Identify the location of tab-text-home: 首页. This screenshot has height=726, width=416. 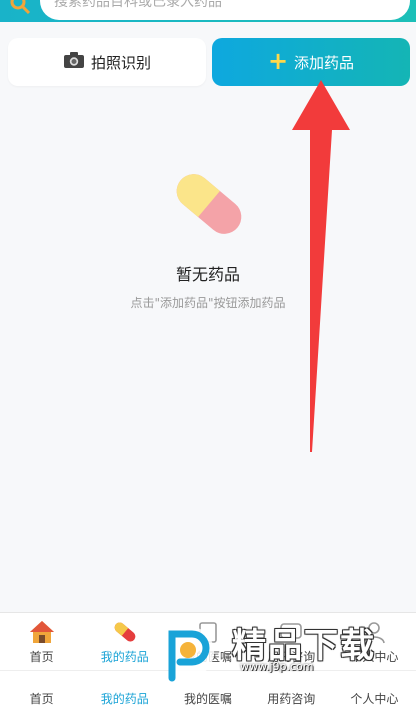
(41, 698).